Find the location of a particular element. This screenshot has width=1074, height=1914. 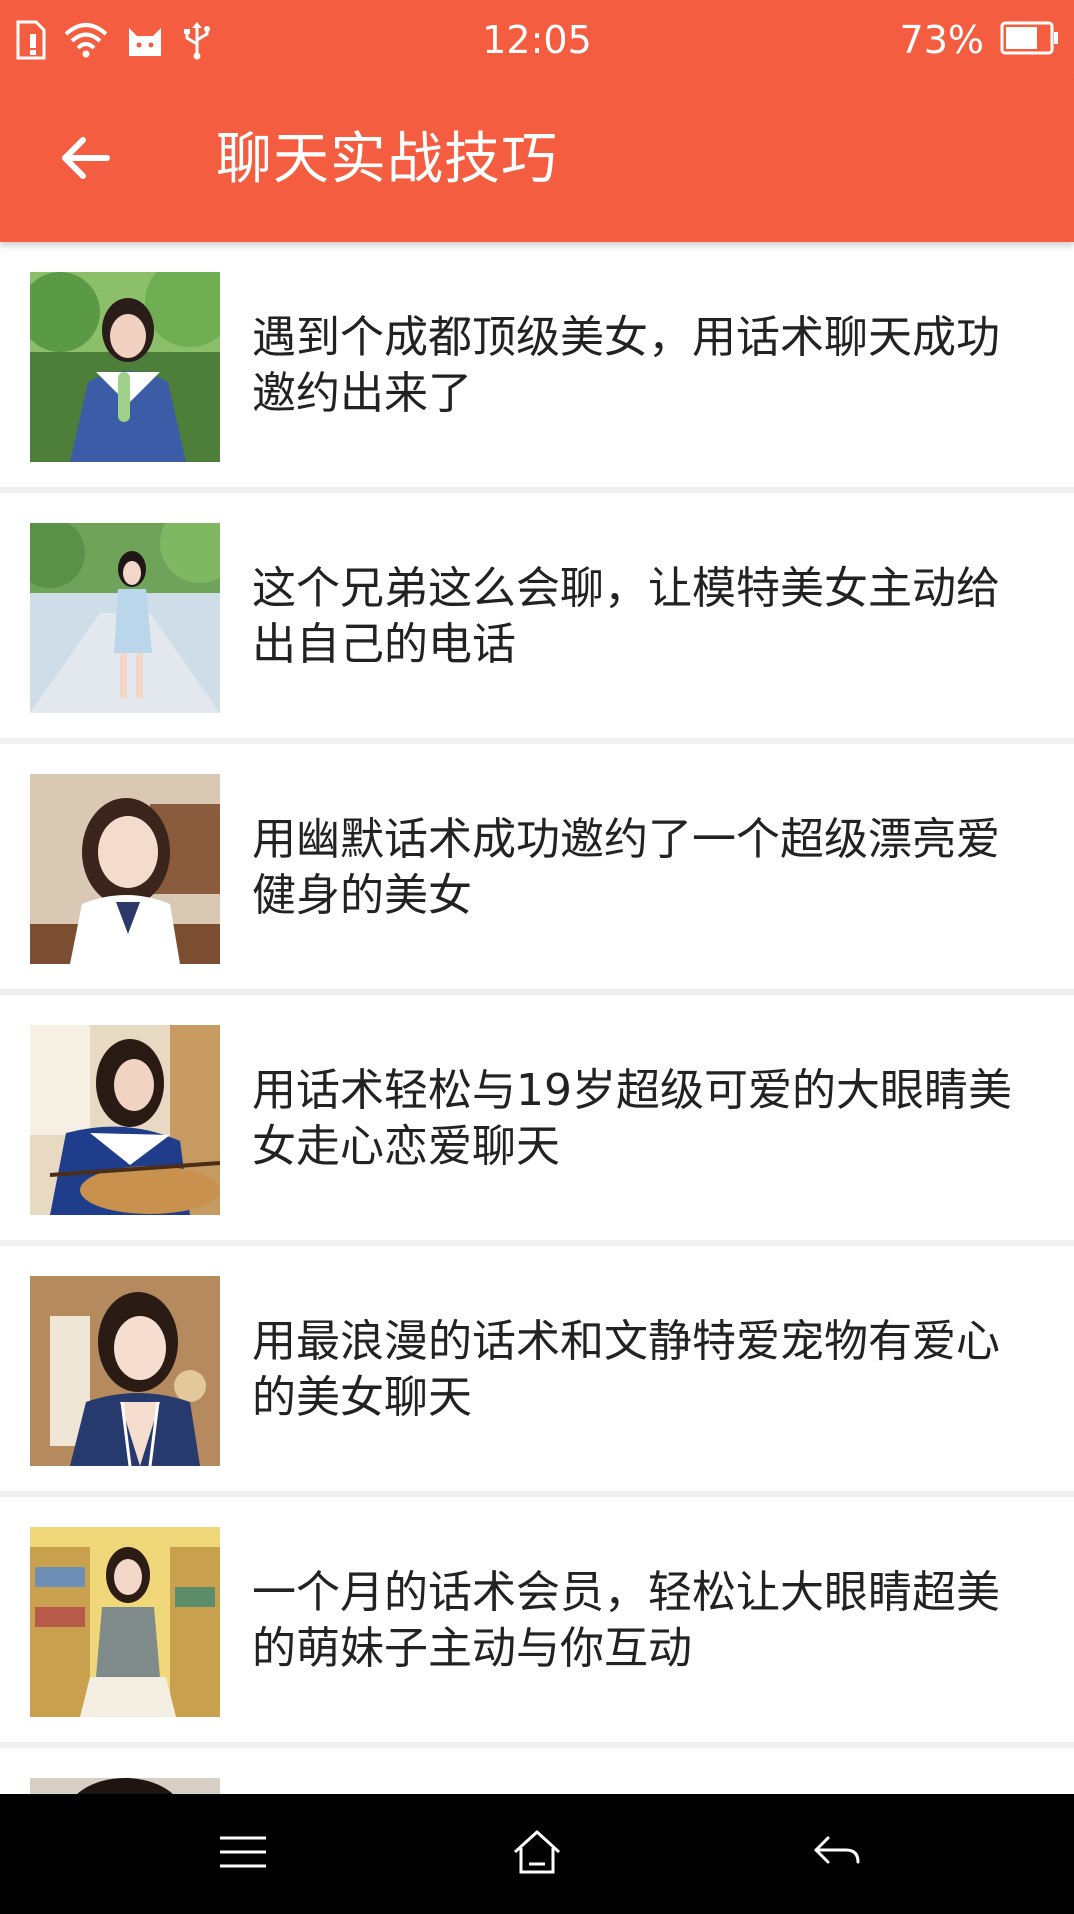

status-icons-right: 73% is located at coordinates (980, 40).